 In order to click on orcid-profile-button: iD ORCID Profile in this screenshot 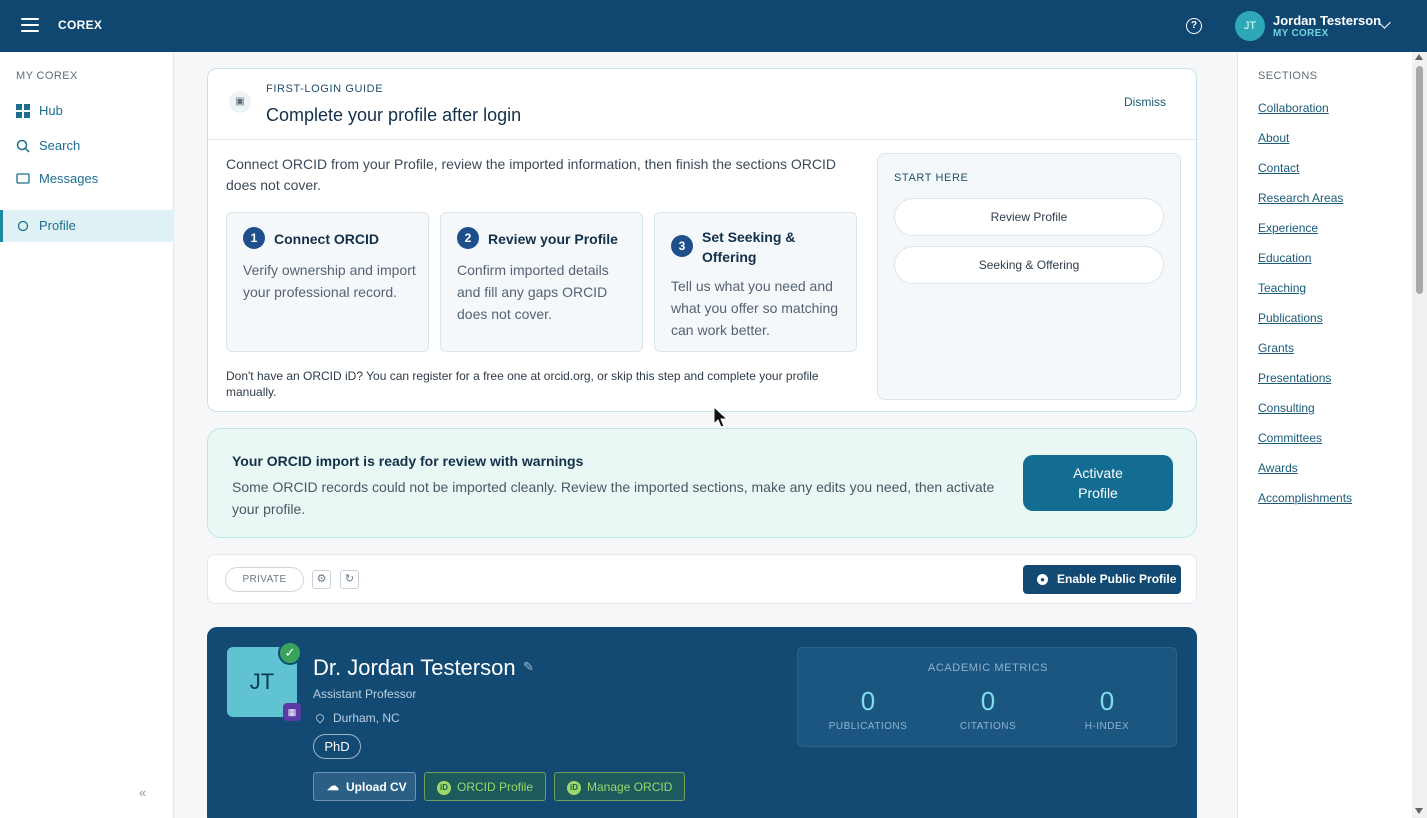, I will do `click(485, 786)`.